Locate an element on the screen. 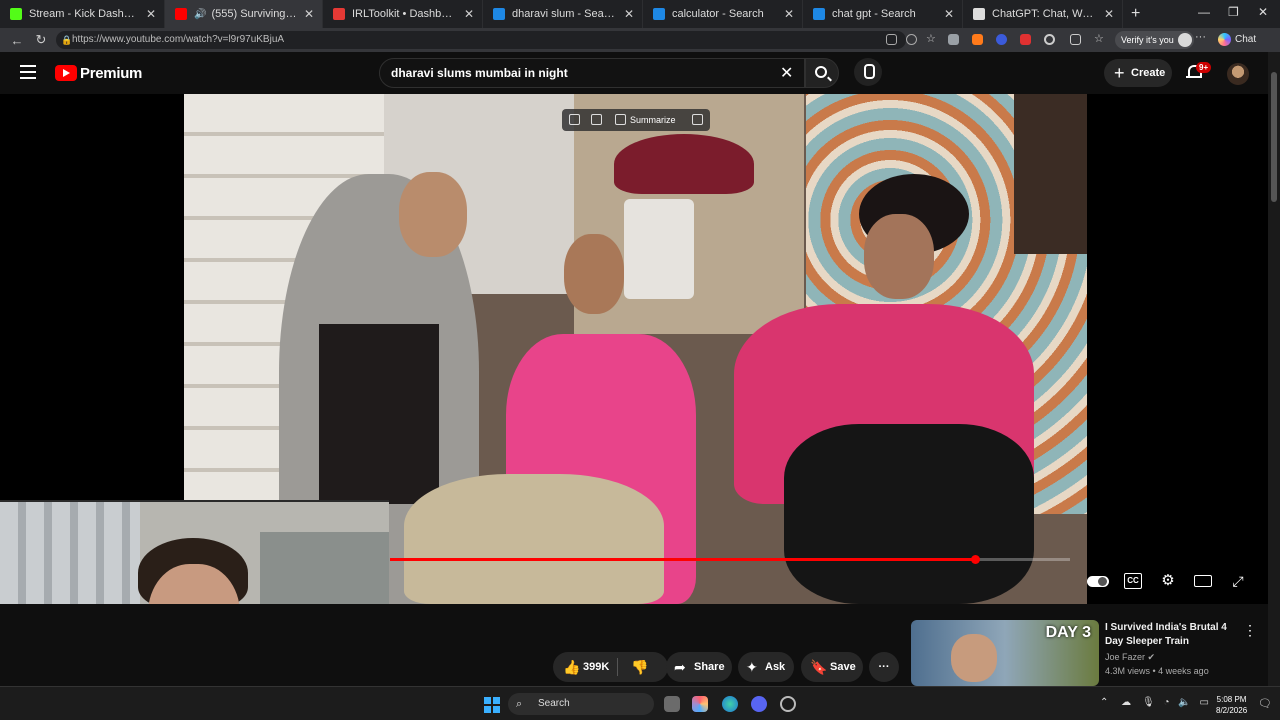 The width and height of the screenshot is (1280, 720). red-bundle is located at coordinates (684, 164).